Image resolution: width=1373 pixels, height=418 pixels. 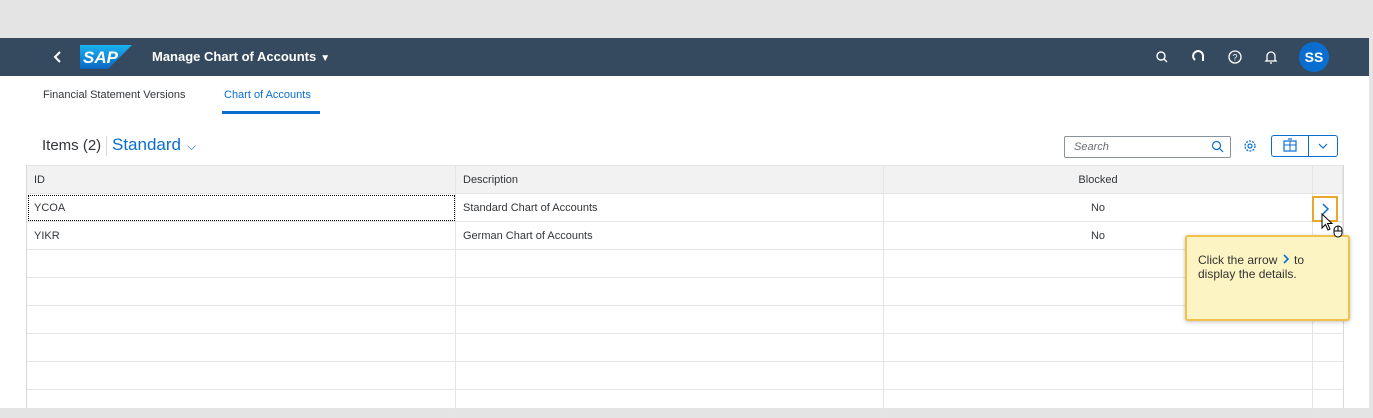 I want to click on table-row: YCOA Standard Chart of Accounts No, so click(x=685, y=208).